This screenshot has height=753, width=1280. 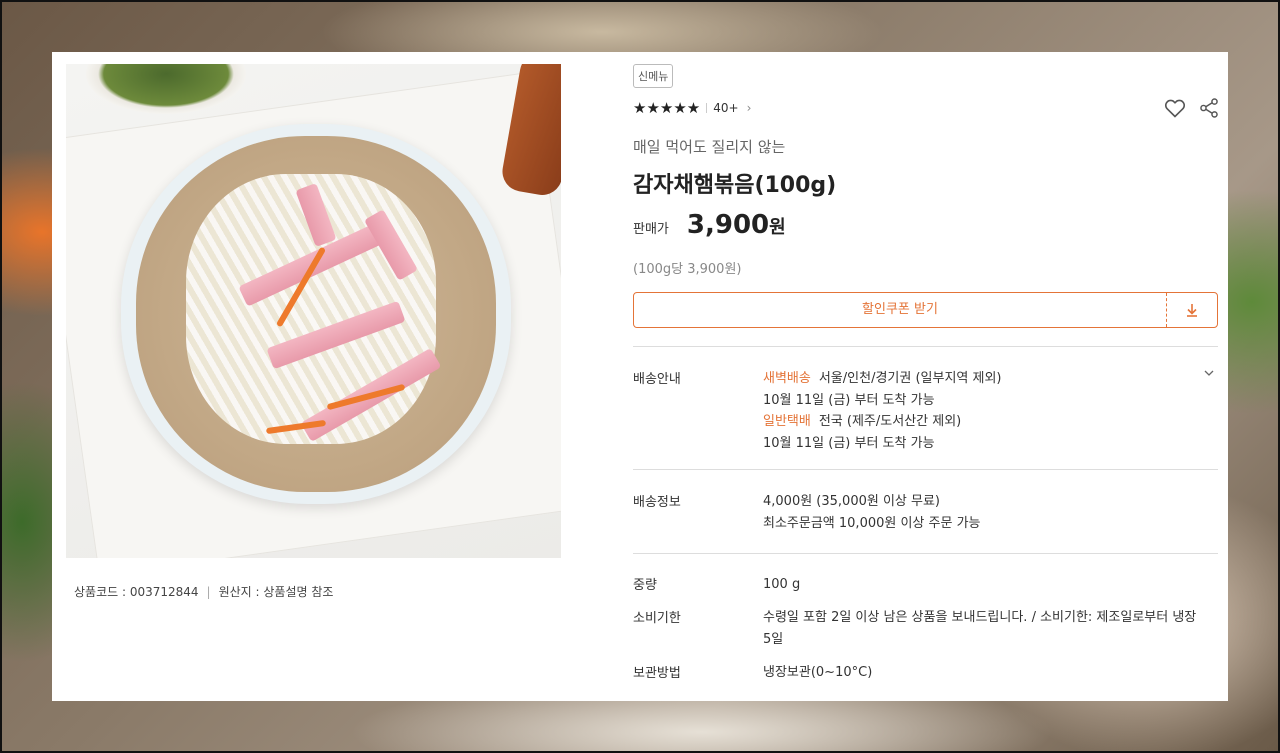 I want to click on price-unit: 원, so click(x=777, y=227).